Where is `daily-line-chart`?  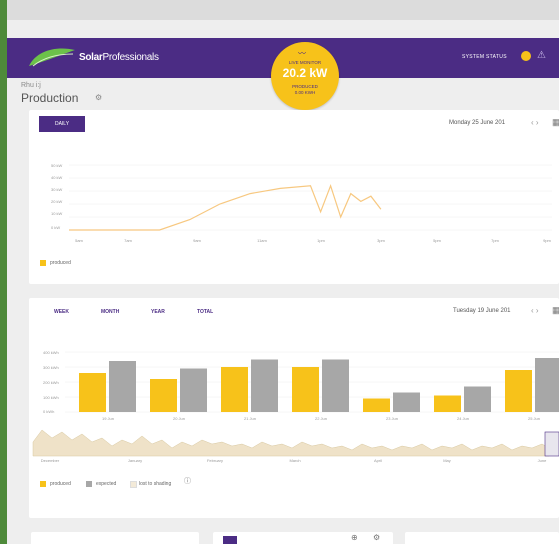
daily-line-chart is located at coordinates (310, 197).